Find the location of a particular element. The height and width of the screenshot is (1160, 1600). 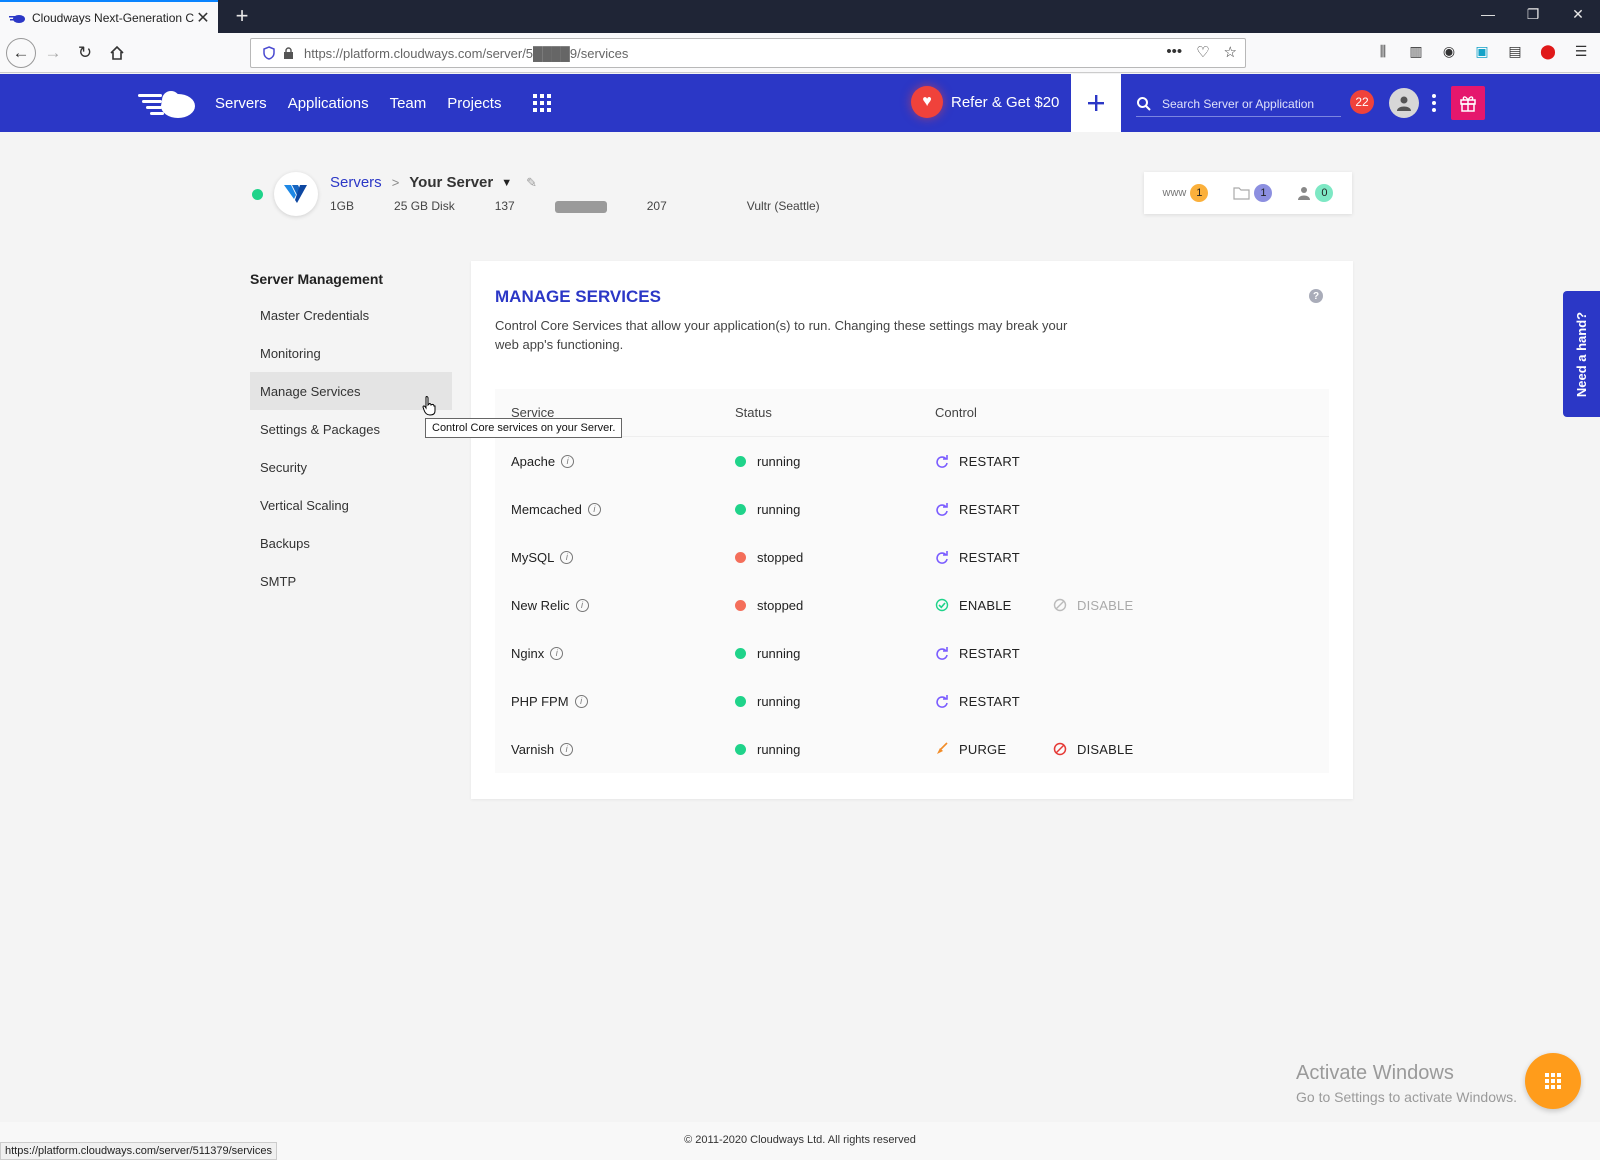

browser-tab-bar: Cloudways Next-Generation Cl ✕ + — ❐ ✕ is located at coordinates (800, 16).